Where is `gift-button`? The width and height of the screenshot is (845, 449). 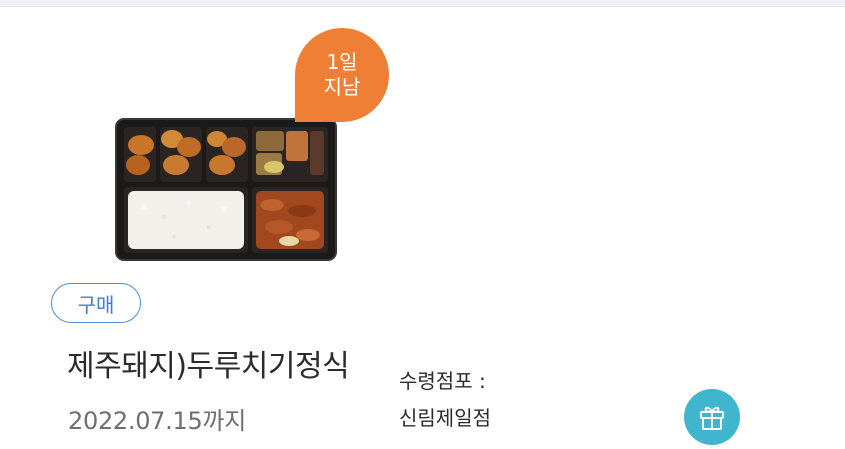 gift-button is located at coordinates (712, 417).